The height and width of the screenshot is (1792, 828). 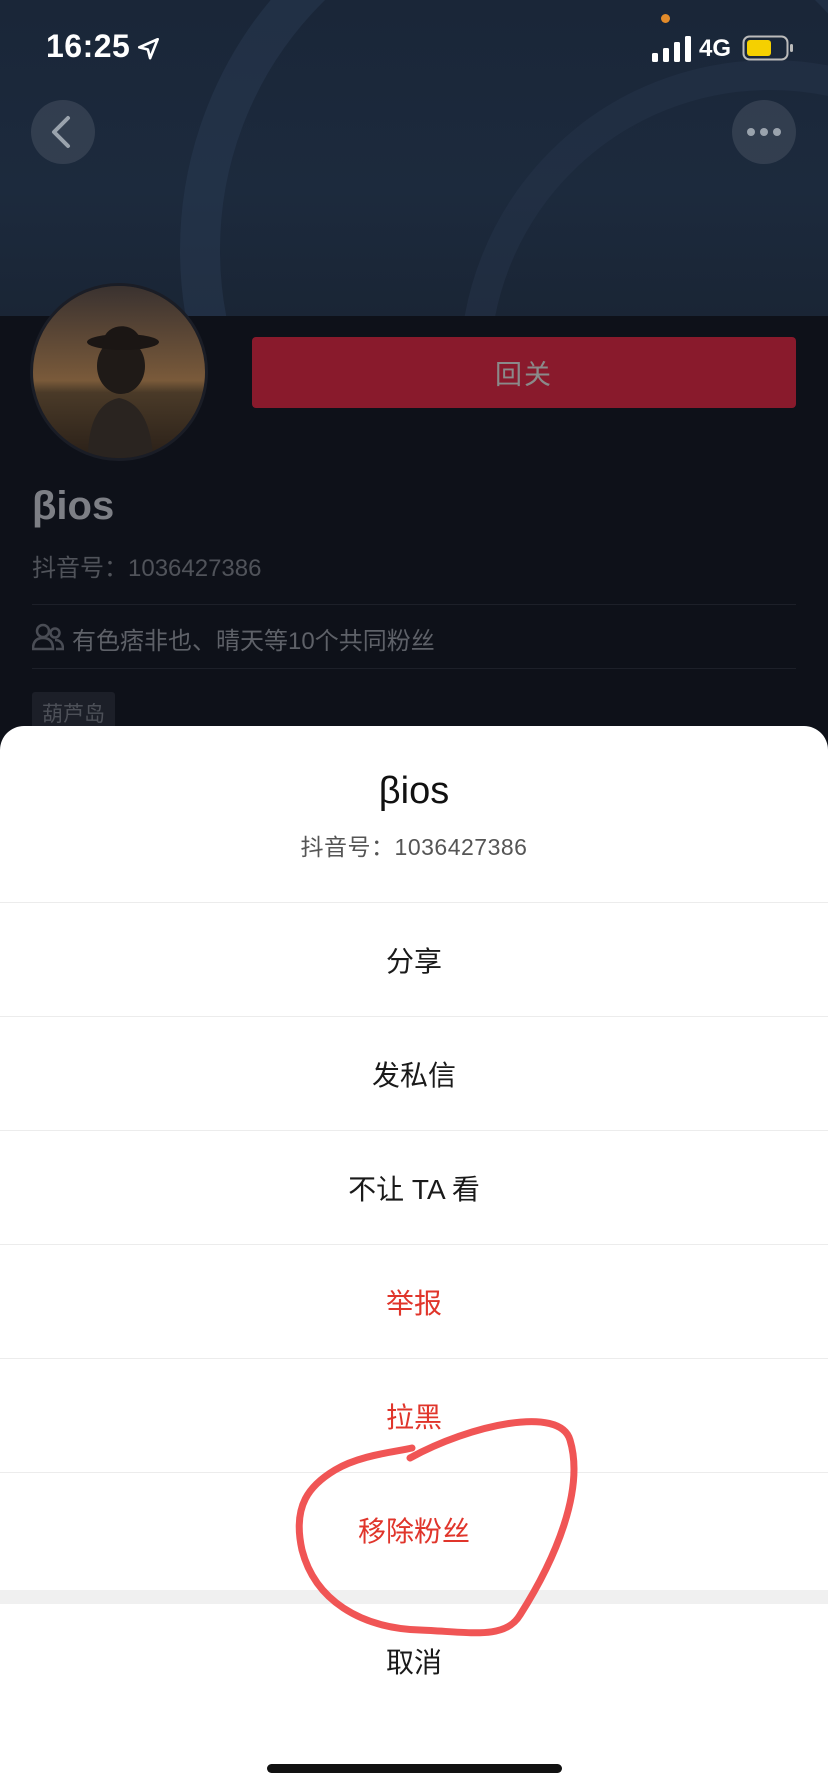 What do you see at coordinates (148, 48) in the screenshot?
I see `location-arrow-icon` at bounding box center [148, 48].